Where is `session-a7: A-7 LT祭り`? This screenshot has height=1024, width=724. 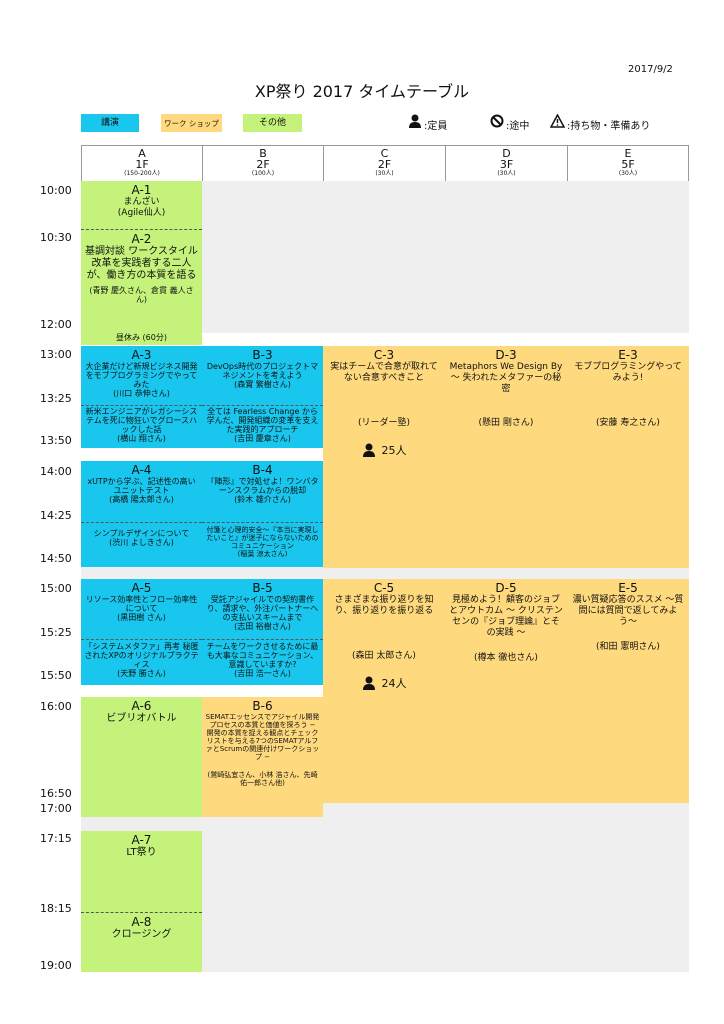 session-a7: A-7 LT祭り is located at coordinates (141, 871).